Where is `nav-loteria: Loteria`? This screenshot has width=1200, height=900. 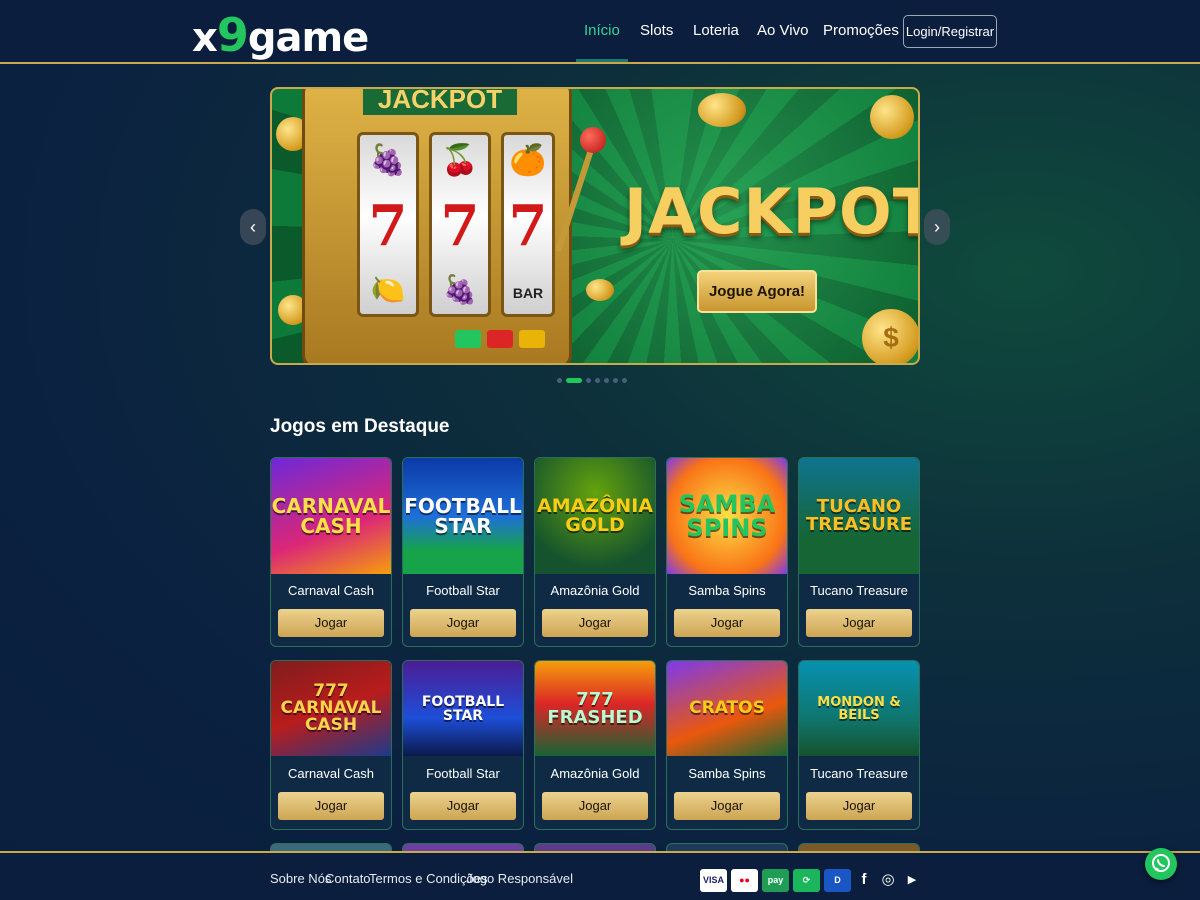 nav-loteria: Loteria is located at coordinates (716, 31).